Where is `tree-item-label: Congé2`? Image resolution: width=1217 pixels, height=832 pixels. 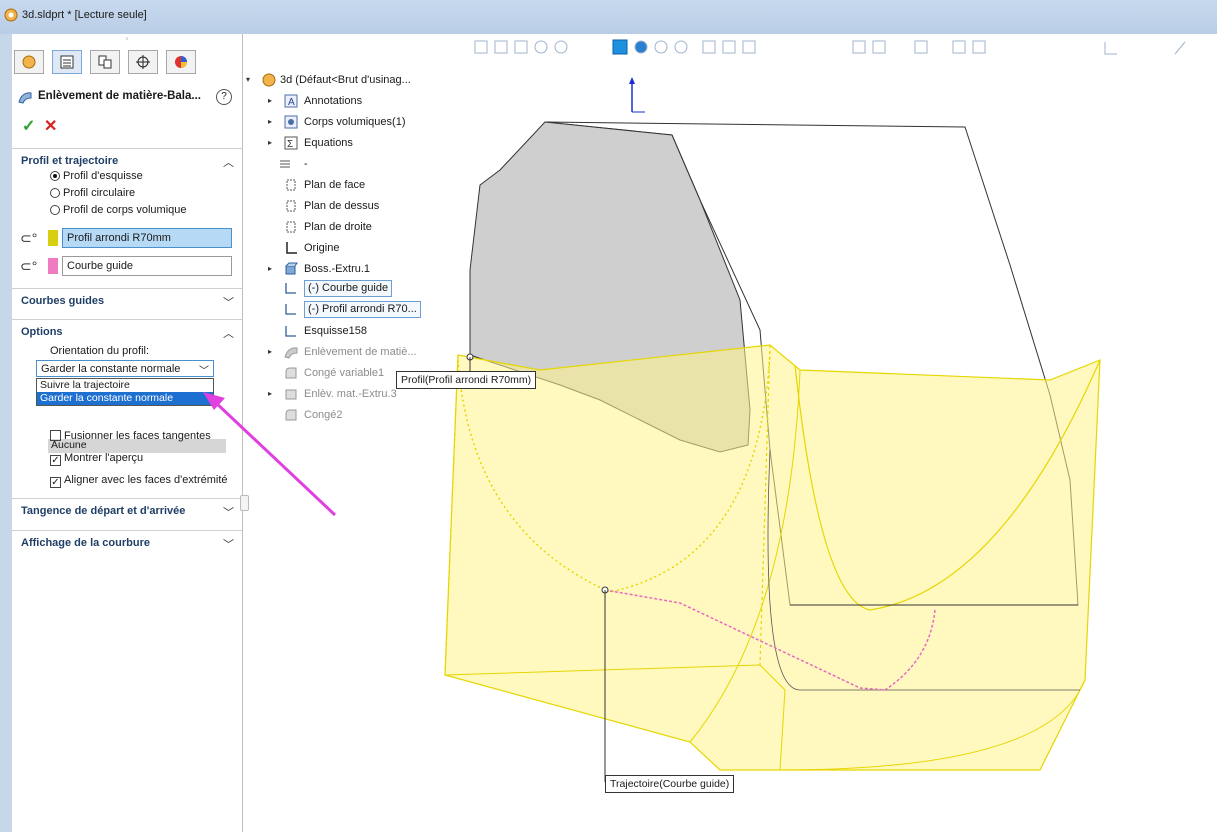
tree-item-label: Congé2 is located at coordinates (323, 415).